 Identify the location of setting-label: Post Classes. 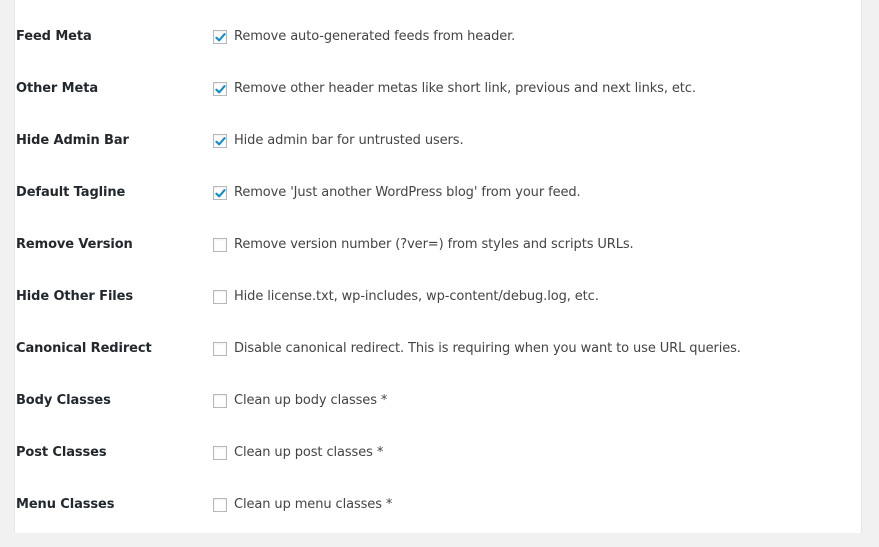
(61, 452).